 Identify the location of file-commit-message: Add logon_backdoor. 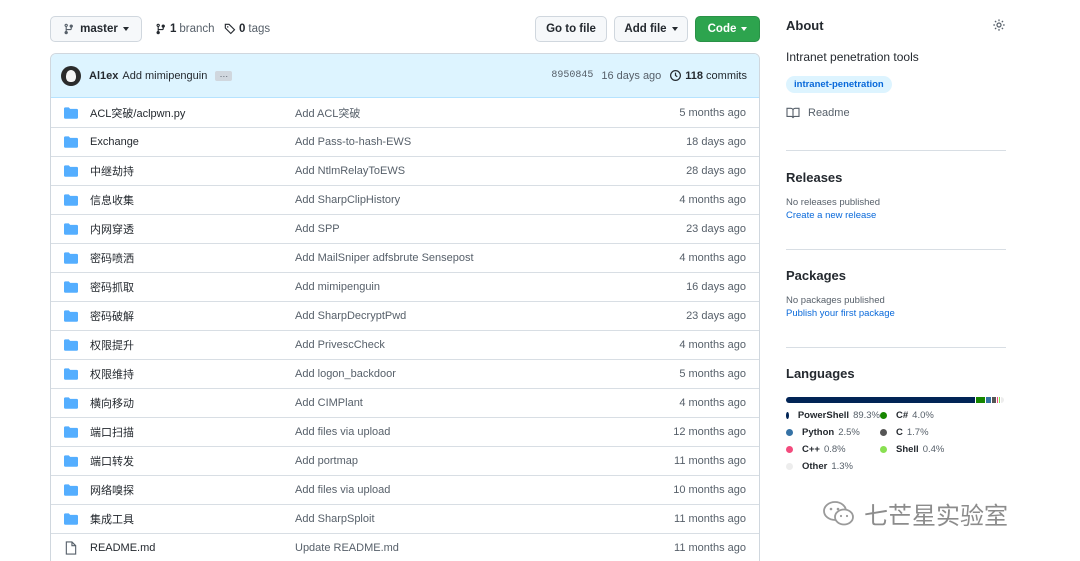
(457, 374).